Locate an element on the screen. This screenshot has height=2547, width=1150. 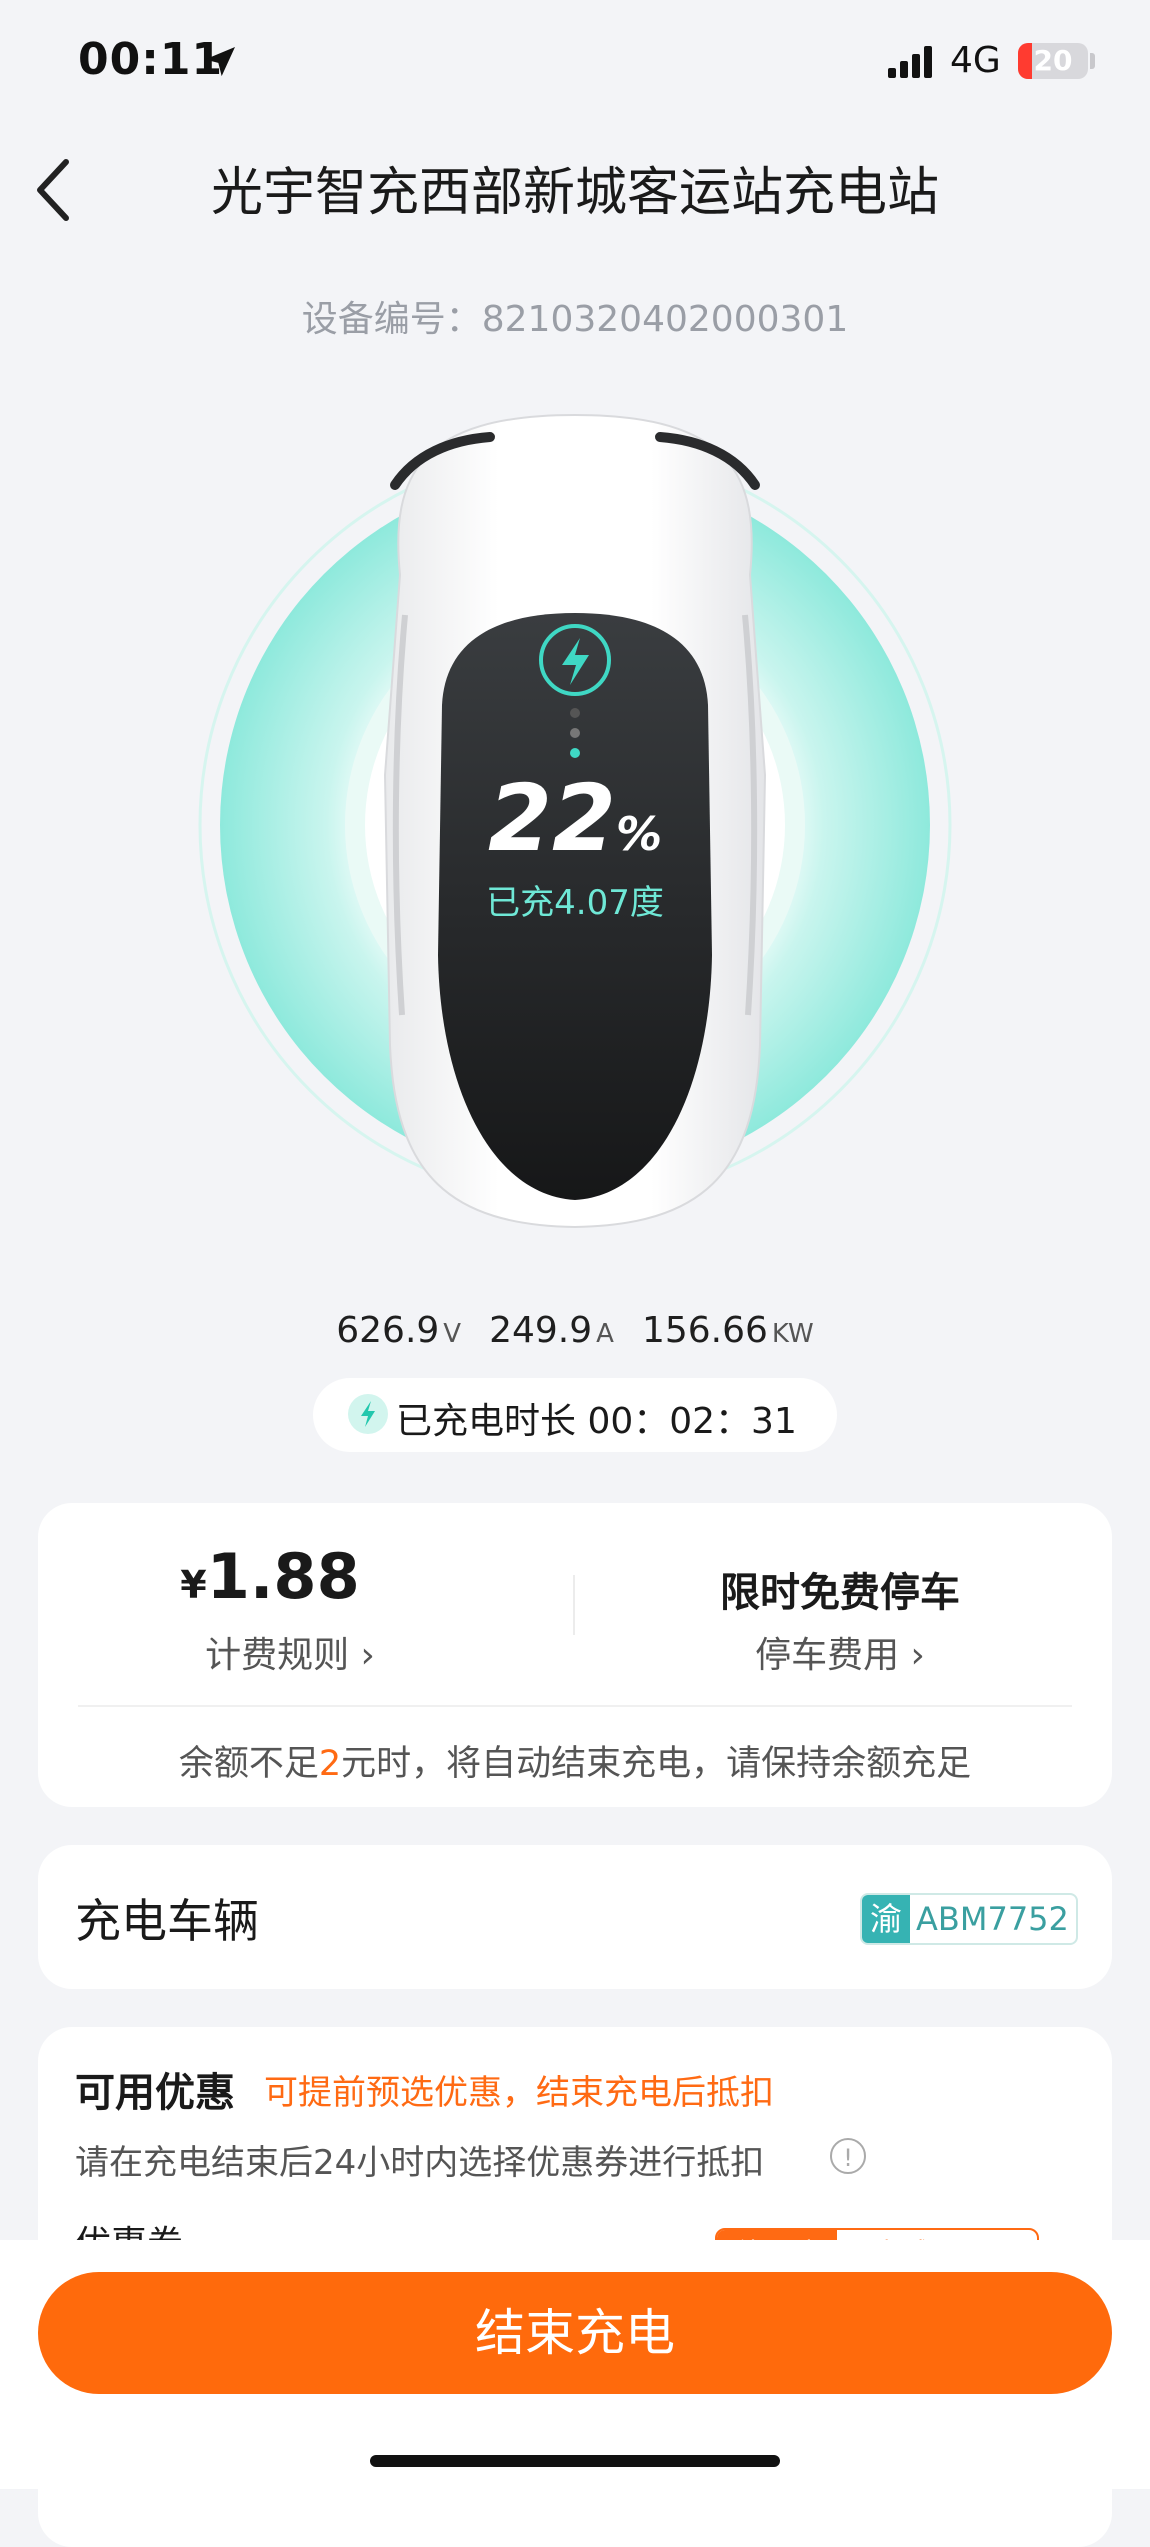
network-type: 4G is located at coordinates (975, 60).